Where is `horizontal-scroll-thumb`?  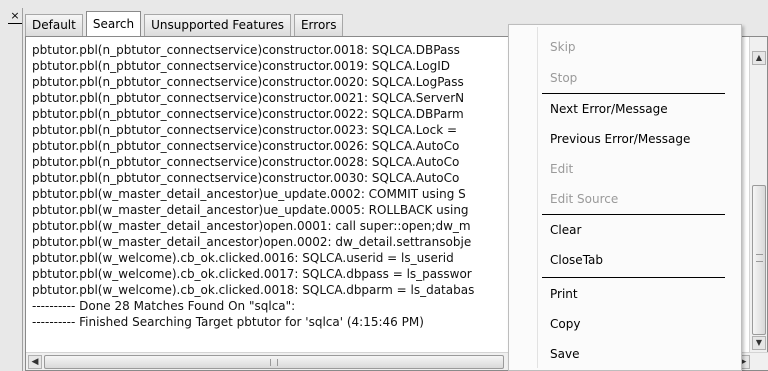 horizontal-scroll-thumb is located at coordinates (274, 362).